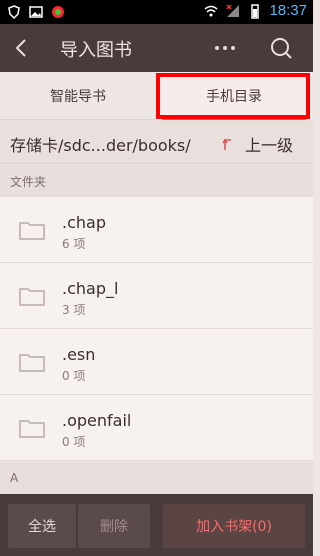 The image size is (320, 556). What do you see at coordinates (156, 428) in the screenshot?
I see `folder-item: .openfail 0 项` at bounding box center [156, 428].